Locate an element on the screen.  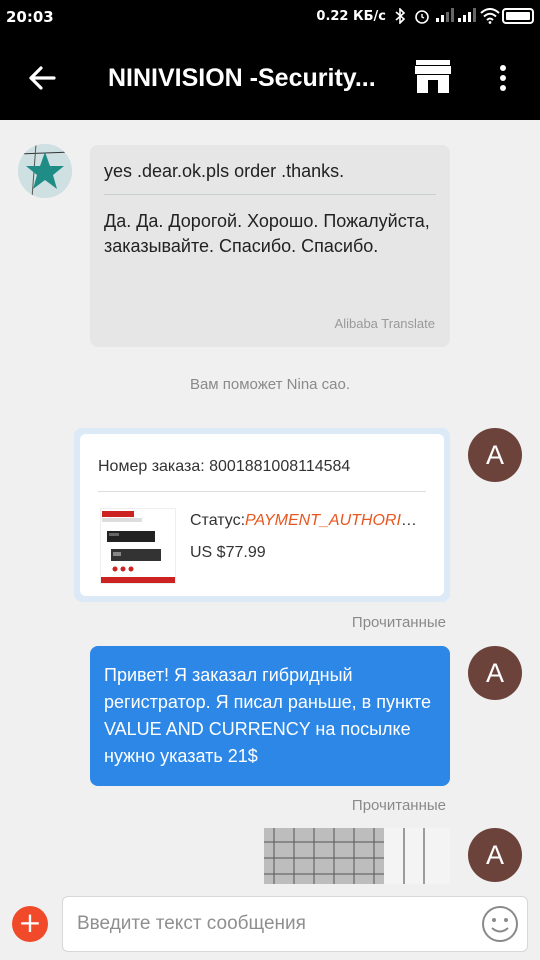
add-attachment-button: + is located at coordinates (30, 924).